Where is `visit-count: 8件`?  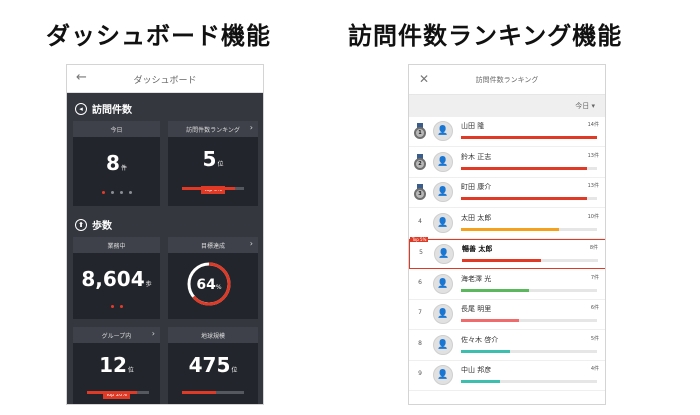 visit-count: 8件 is located at coordinates (593, 248).